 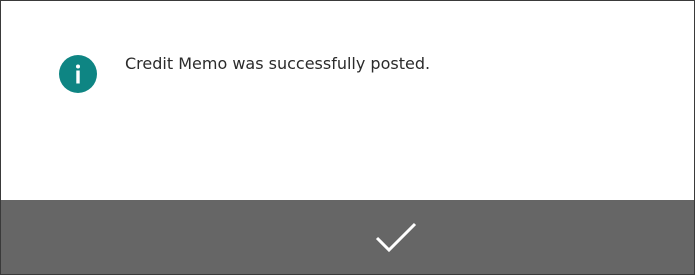 I want to click on ok-button, so click(x=396, y=237).